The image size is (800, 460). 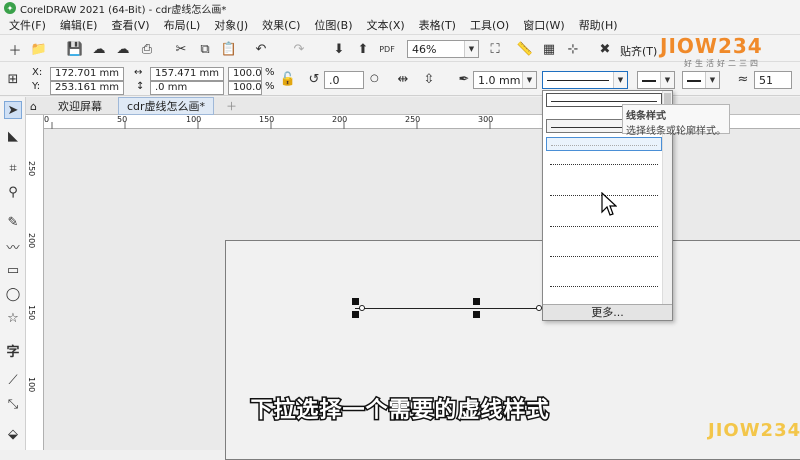 What do you see at coordinates (13, 270) in the screenshot?
I see `rectangle-tool-icon: ▭` at bounding box center [13, 270].